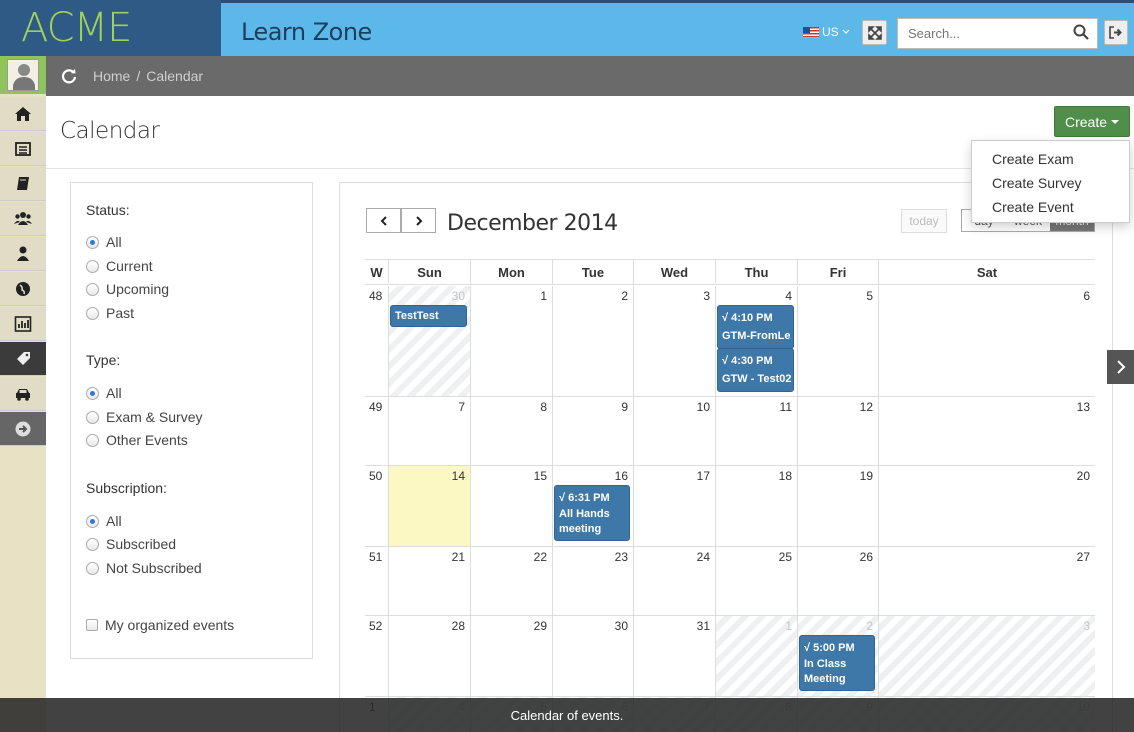  I want to click on day-cell: 7, so click(429, 431).